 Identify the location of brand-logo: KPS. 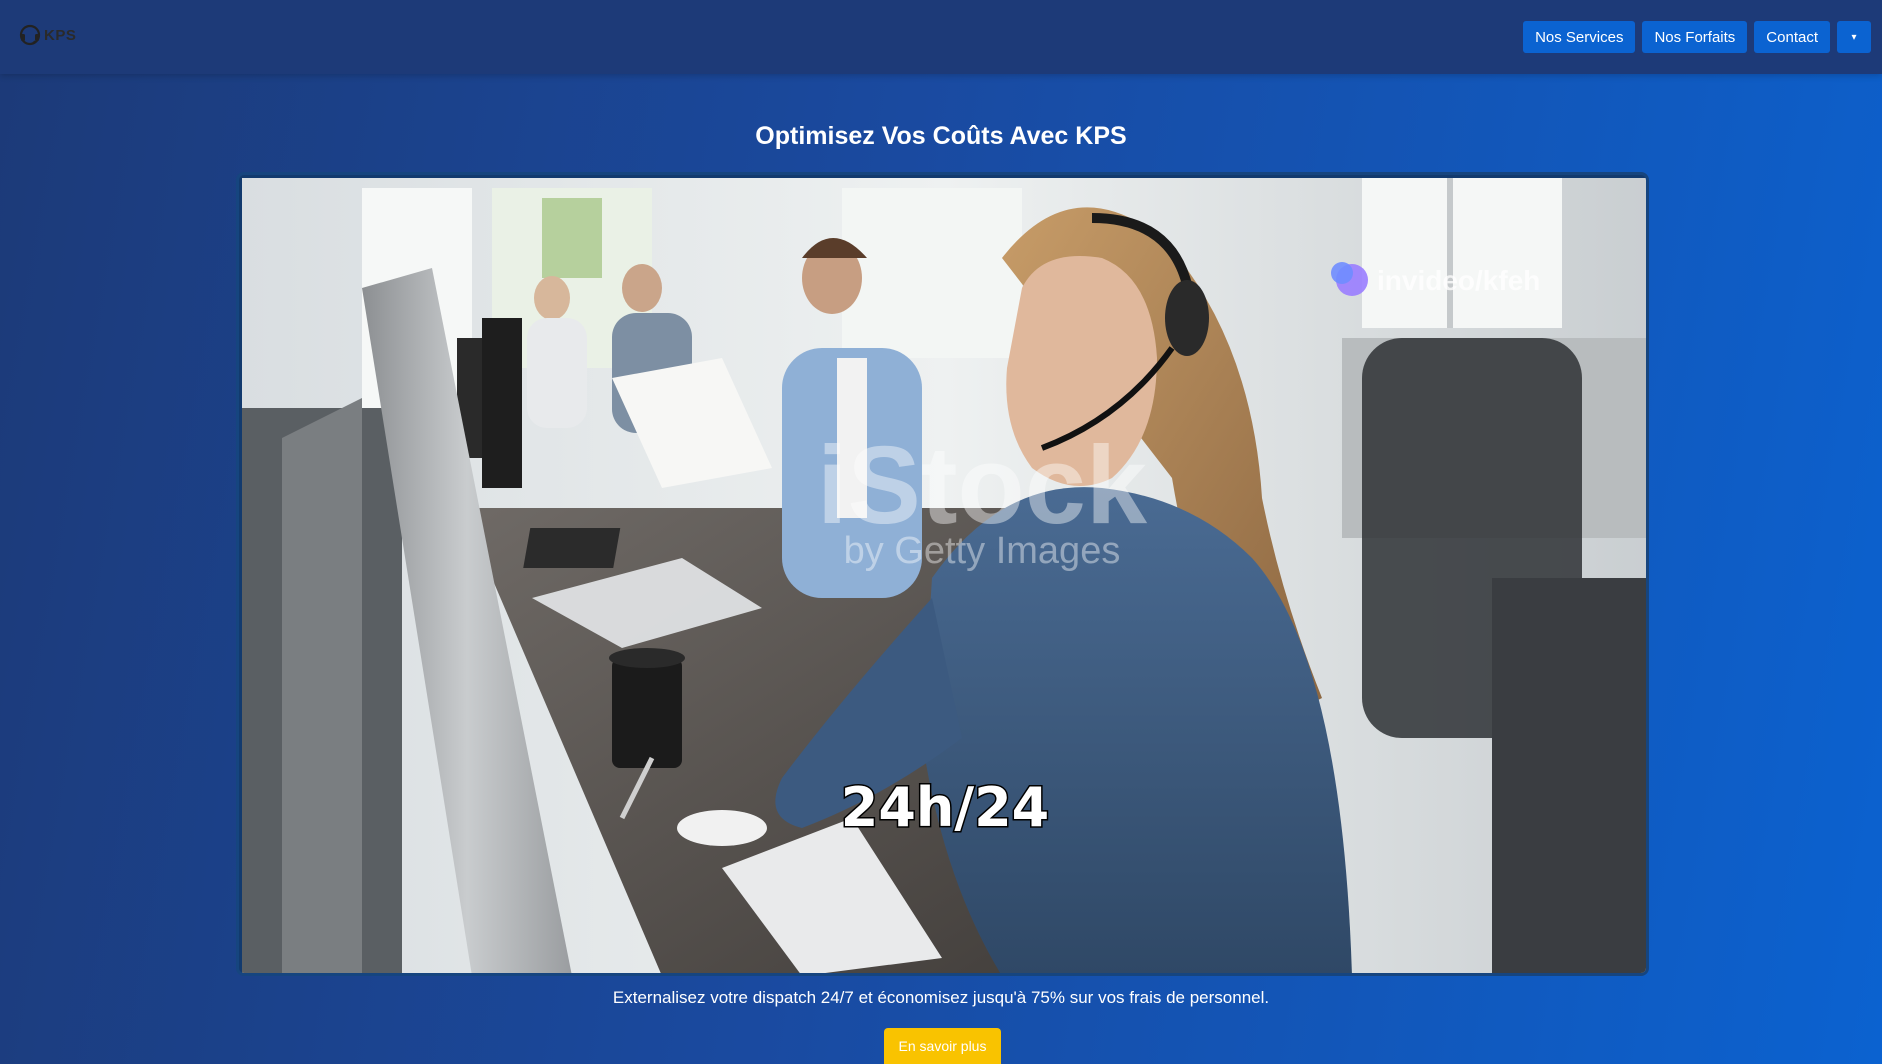
(47, 35).